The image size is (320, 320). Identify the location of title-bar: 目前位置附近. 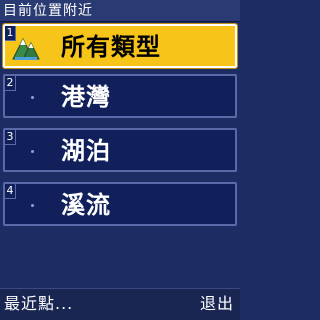
(120, 11).